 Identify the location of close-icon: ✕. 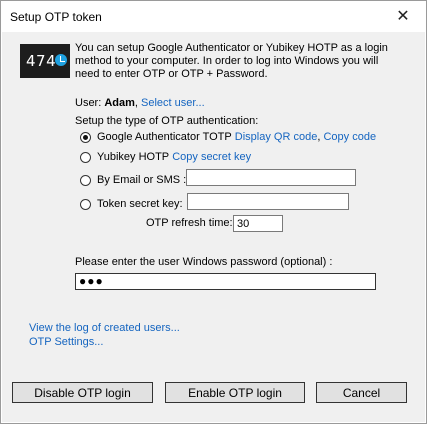
(403, 16).